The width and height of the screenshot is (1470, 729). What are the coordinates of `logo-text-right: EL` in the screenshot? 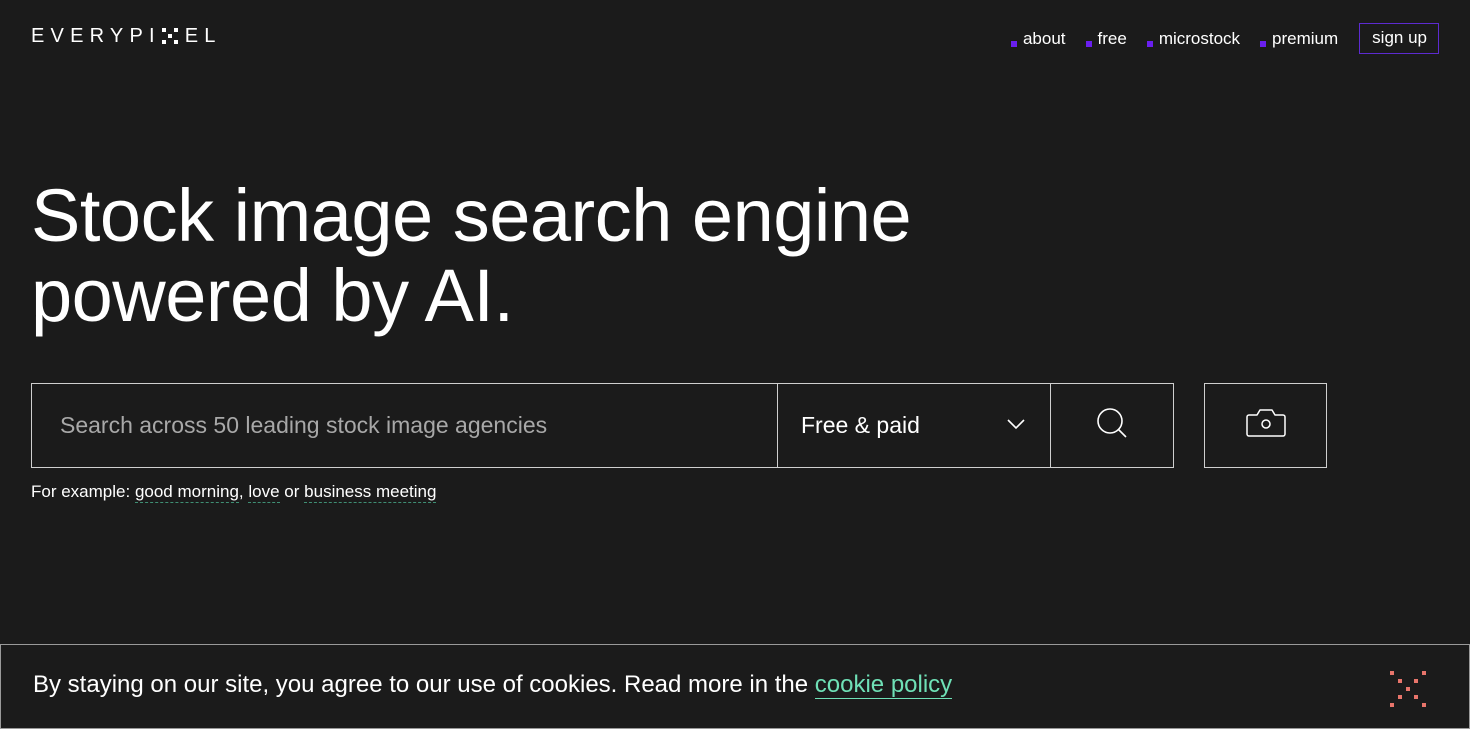 It's located at (203, 35).